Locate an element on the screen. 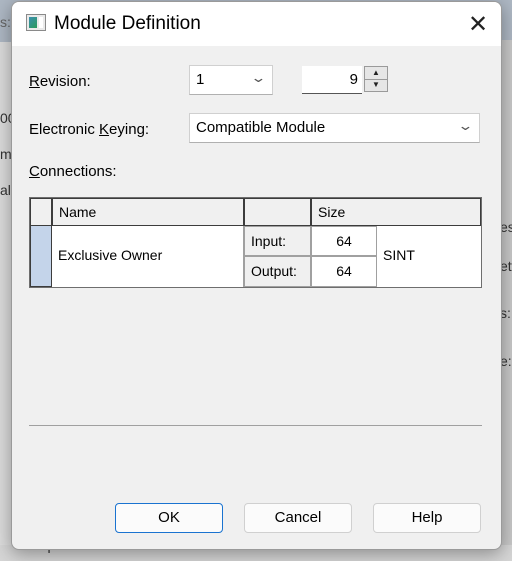 This screenshot has width=512, height=561. revision-minor-input: 9 is located at coordinates (332, 80).